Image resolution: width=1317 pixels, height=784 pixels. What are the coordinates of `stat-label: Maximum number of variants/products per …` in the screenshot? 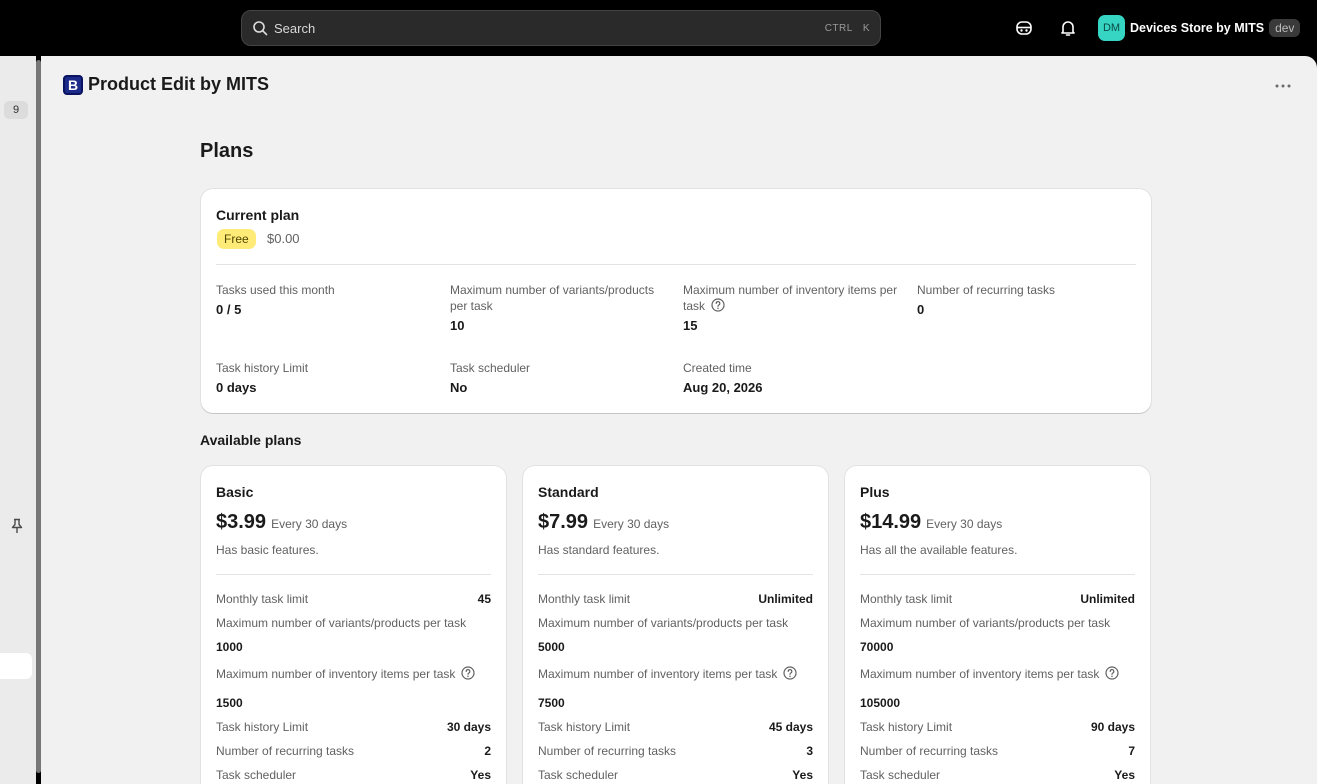 It's located at (552, 298).